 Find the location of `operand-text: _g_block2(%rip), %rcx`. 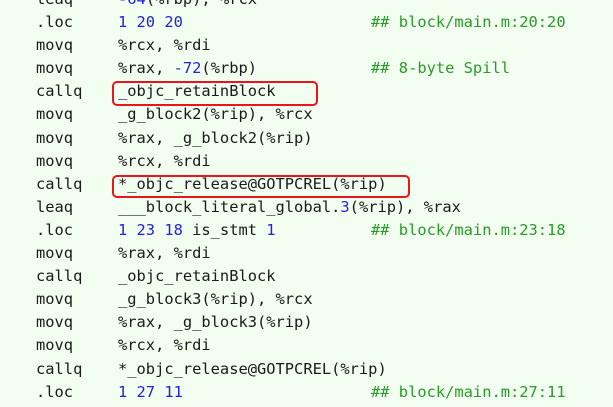

operand-text: _g_block2(%rip), %rcx is located at coordinates (215, 114).